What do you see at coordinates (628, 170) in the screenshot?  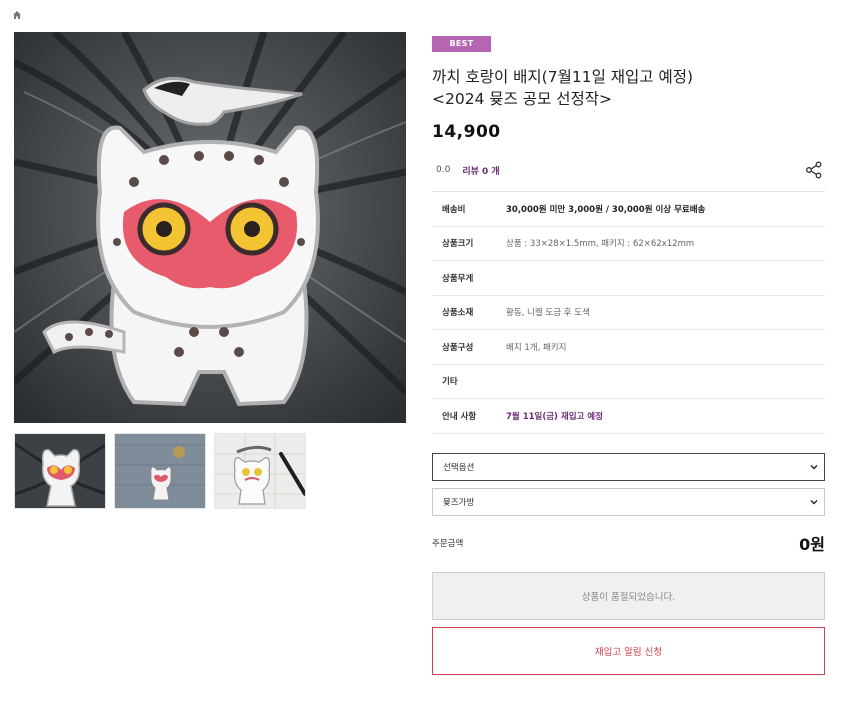 I see `rating-row: 0.0 리뷰 0 개` at bounding box center [628, 170].